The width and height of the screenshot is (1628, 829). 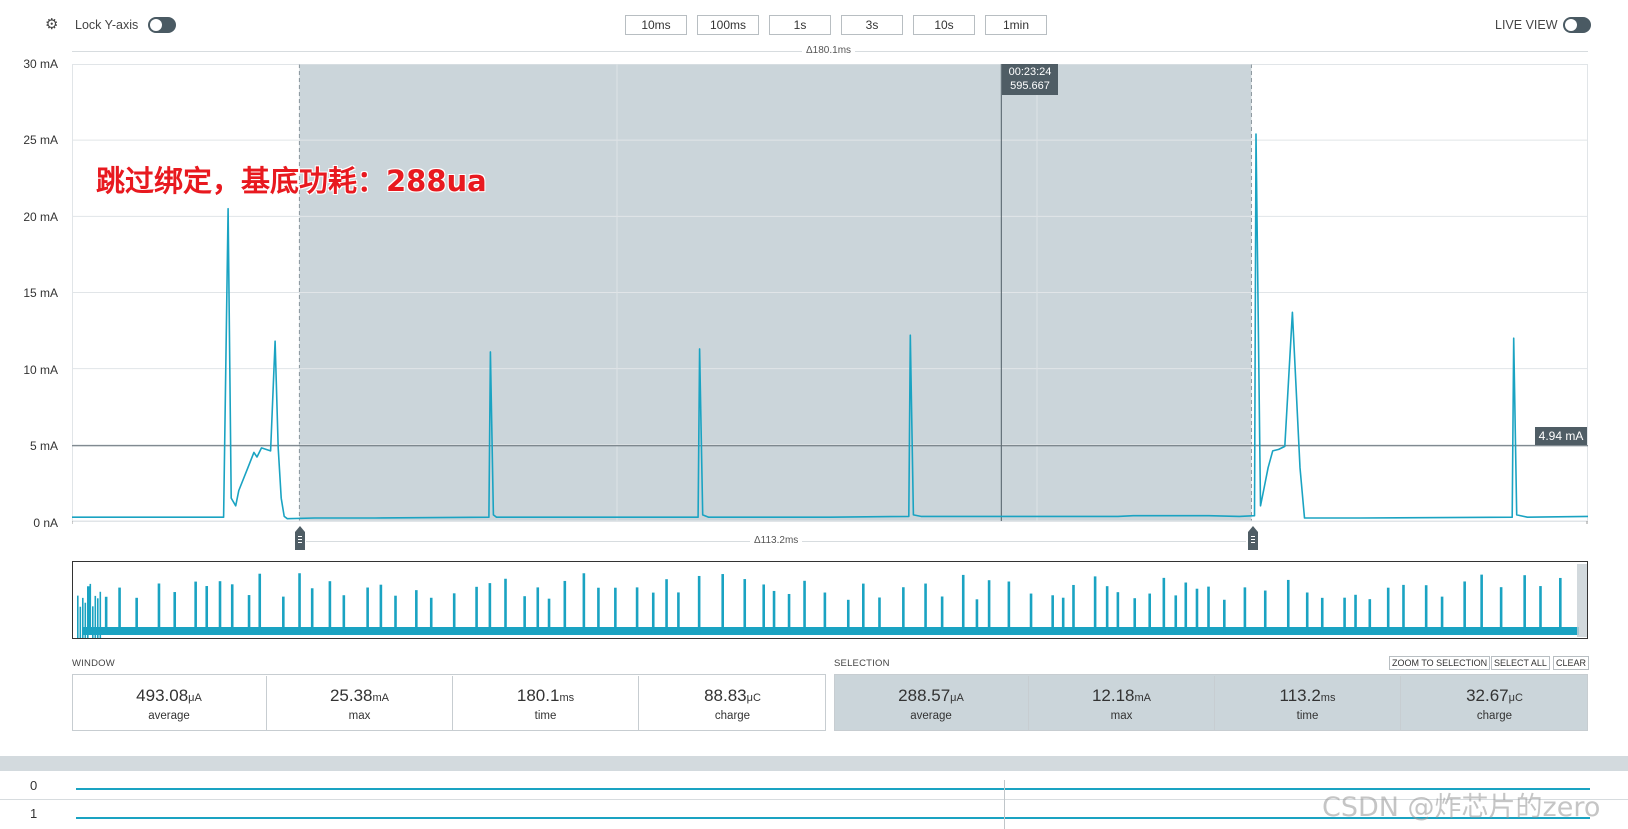 I want to click on window-stat-max: 25.38mA max, so click(x=359, y=703).